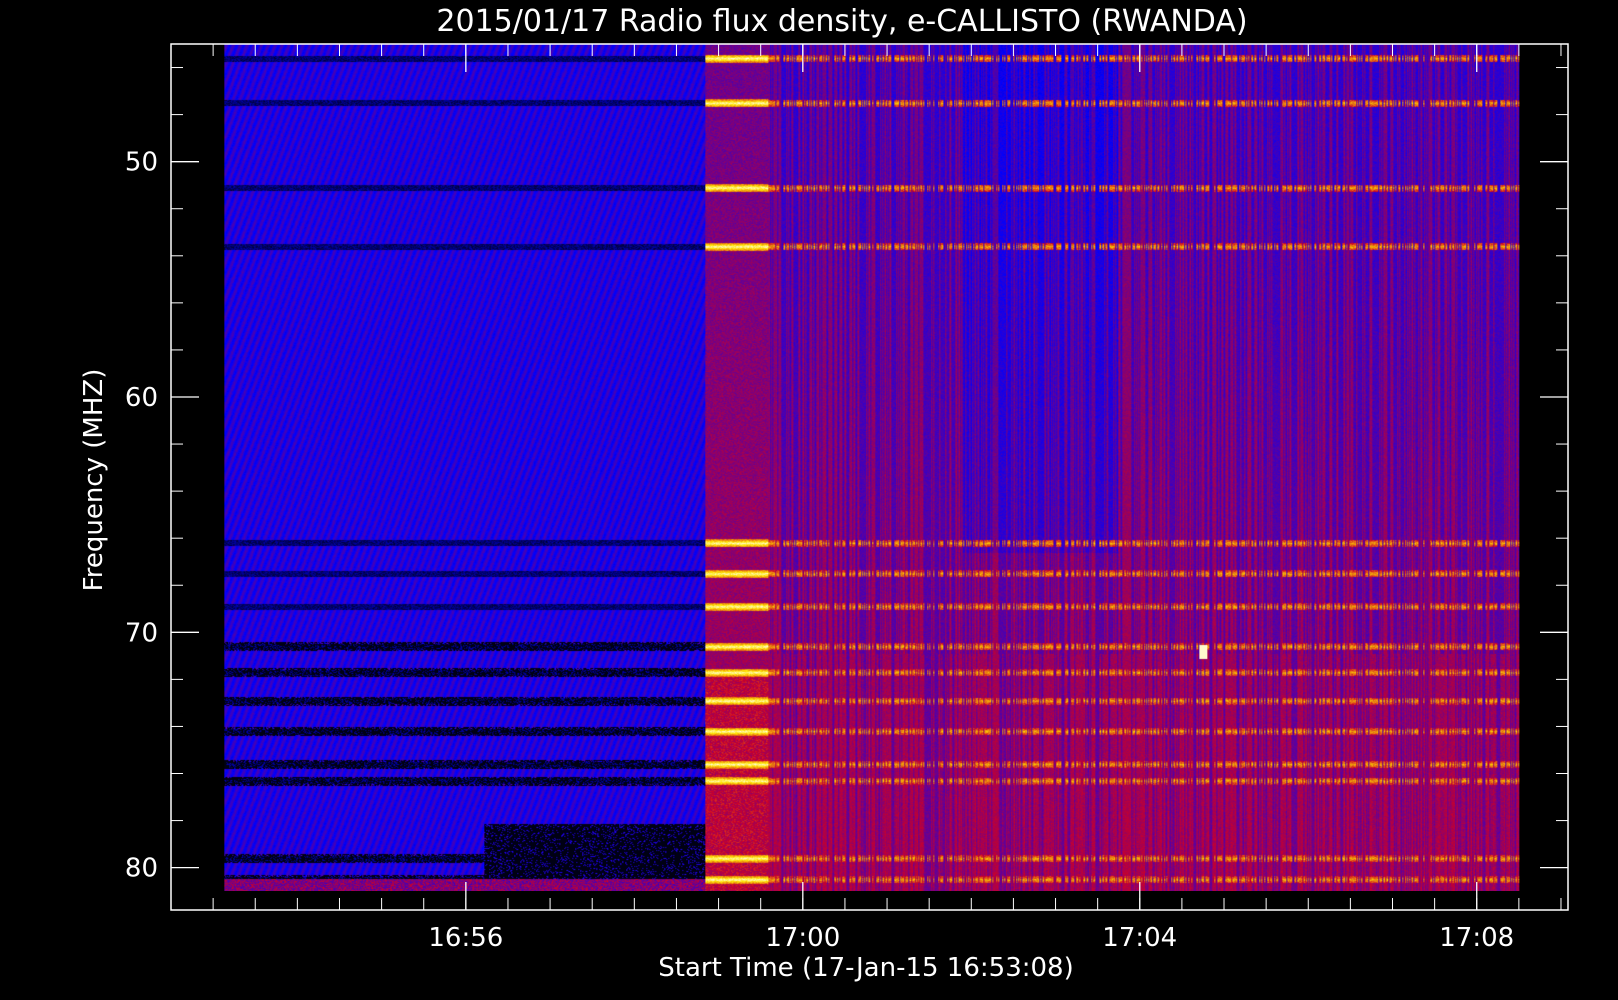 The height and width of the screenshot is (1000, 1618). What do you see at coordinates (94, 480) in the screenshot?
I see `y-axis-label: Frequency (MHZ)` at bounding box center [94, 480].